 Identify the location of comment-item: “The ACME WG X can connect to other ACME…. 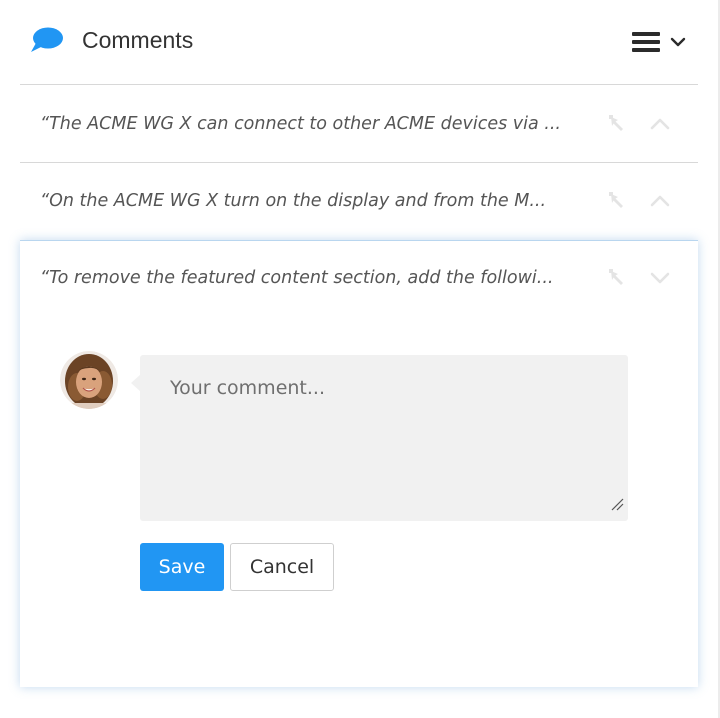
(359, 124).